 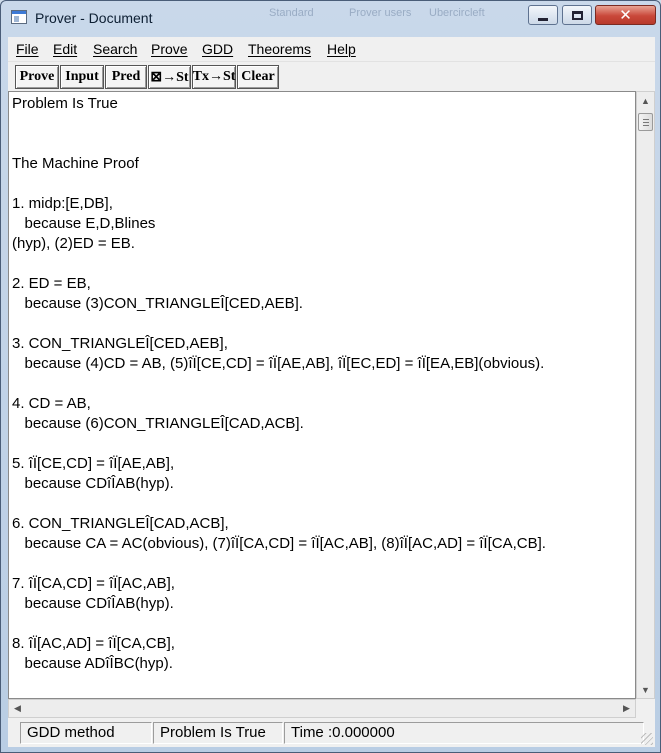 I want to click on menu-theorems: Theorems, so click(x=279, y=49).